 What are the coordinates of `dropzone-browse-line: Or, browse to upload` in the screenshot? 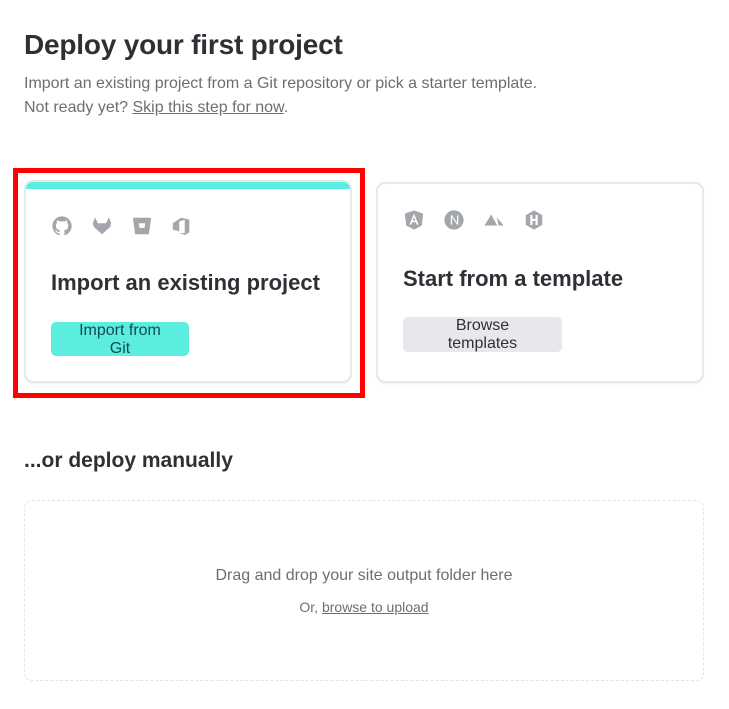 It's located at (364, 607).